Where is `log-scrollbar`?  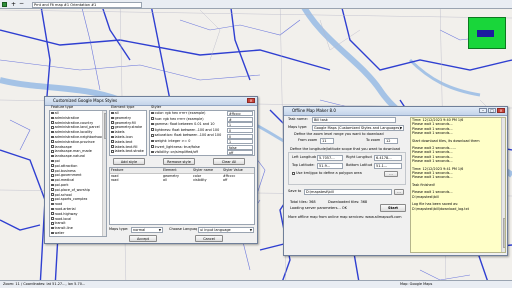
log-scrollbar is located at coordinates (503, 185).